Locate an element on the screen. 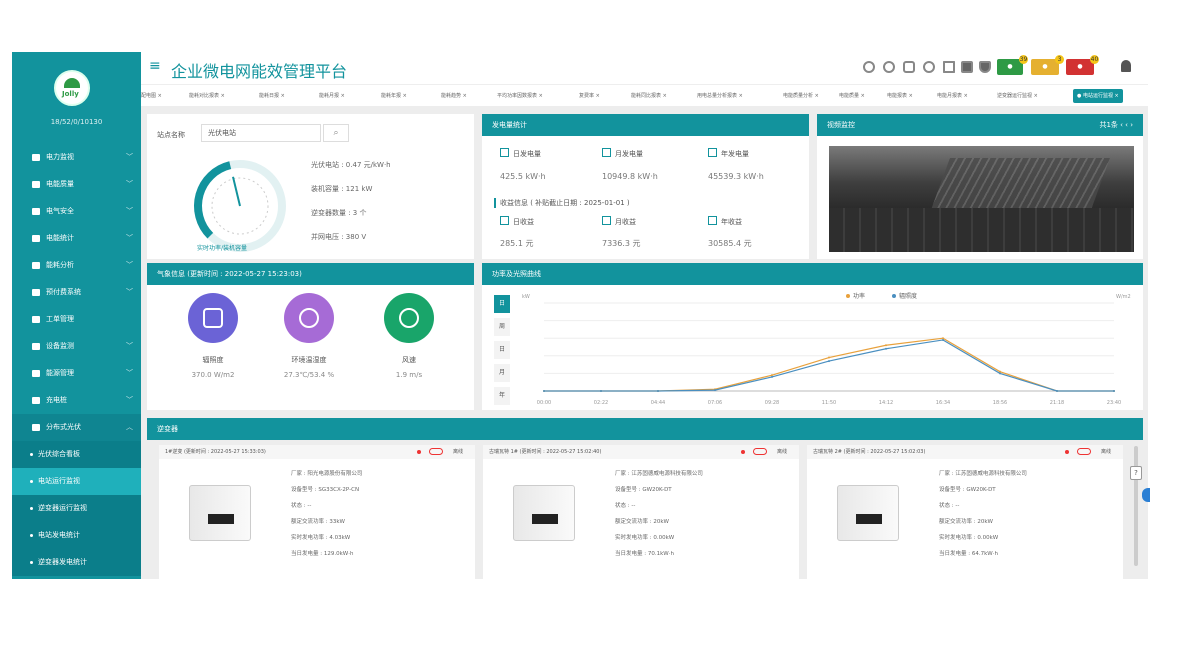 The image size is (1192, 649). tab-active: ● 电站运行监视 × is located at coordinates (1098, 96).